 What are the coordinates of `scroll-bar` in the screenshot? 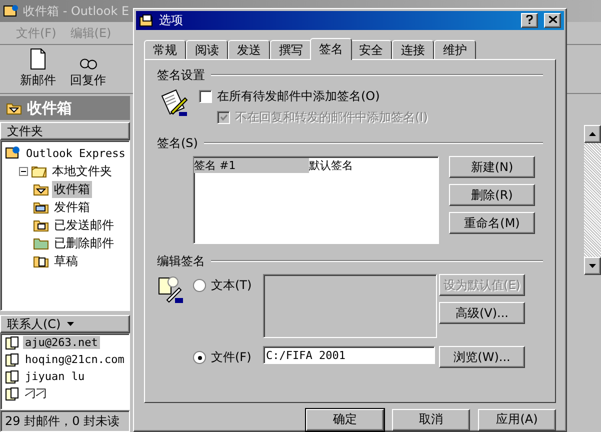 It's located at (592, 200).